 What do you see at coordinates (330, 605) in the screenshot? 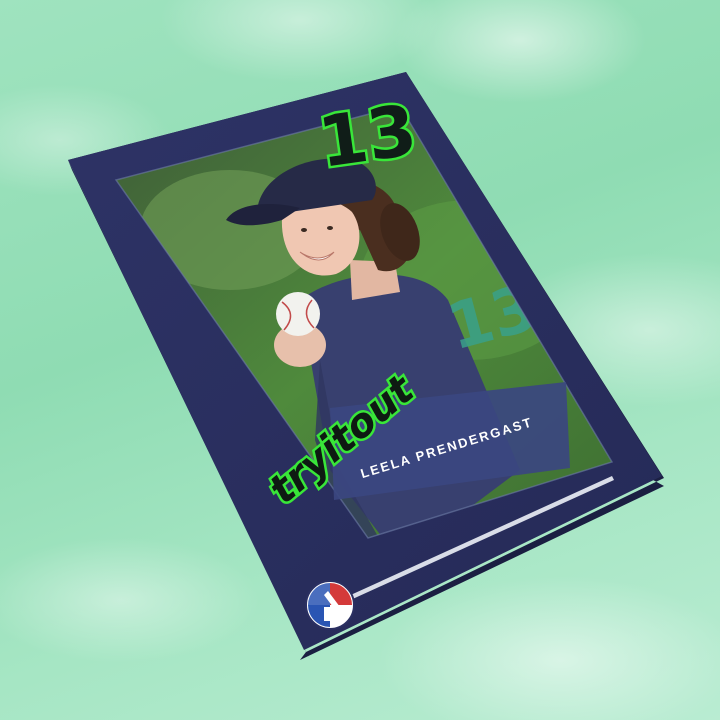
I see `league-shield-logo` at bounding box center [330, 605].